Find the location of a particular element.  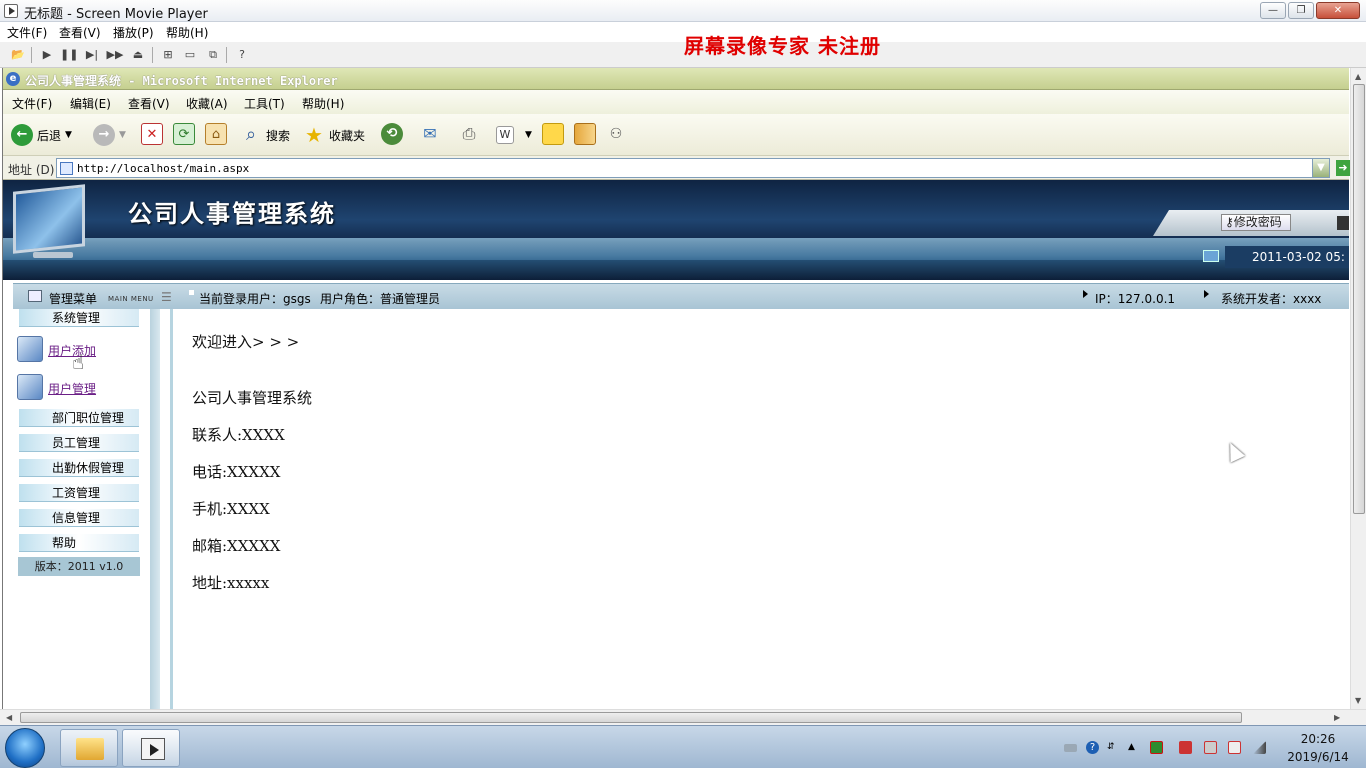

user-role: 用户角色：普通管理员 is located at coordinates (380, 299).